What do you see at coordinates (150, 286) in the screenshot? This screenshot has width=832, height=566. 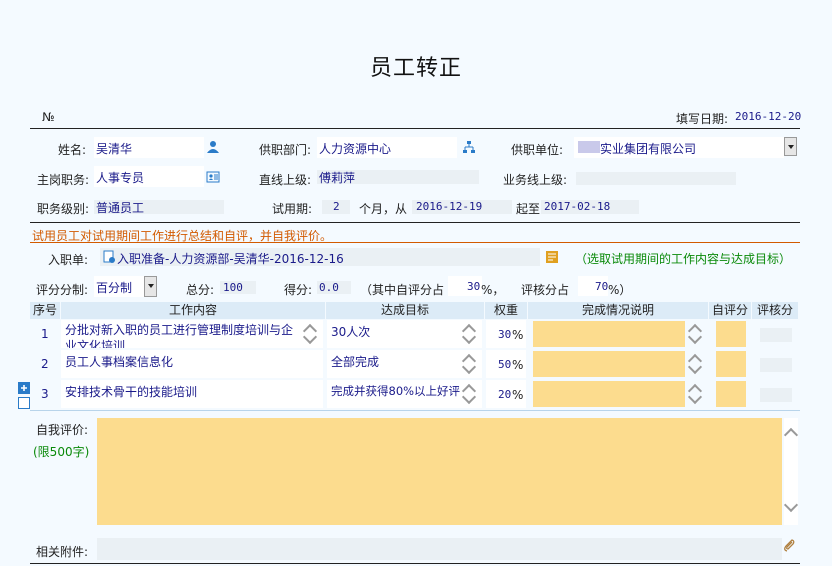 I see `score-system-dropdown-button` at bounding box center [150, 286].